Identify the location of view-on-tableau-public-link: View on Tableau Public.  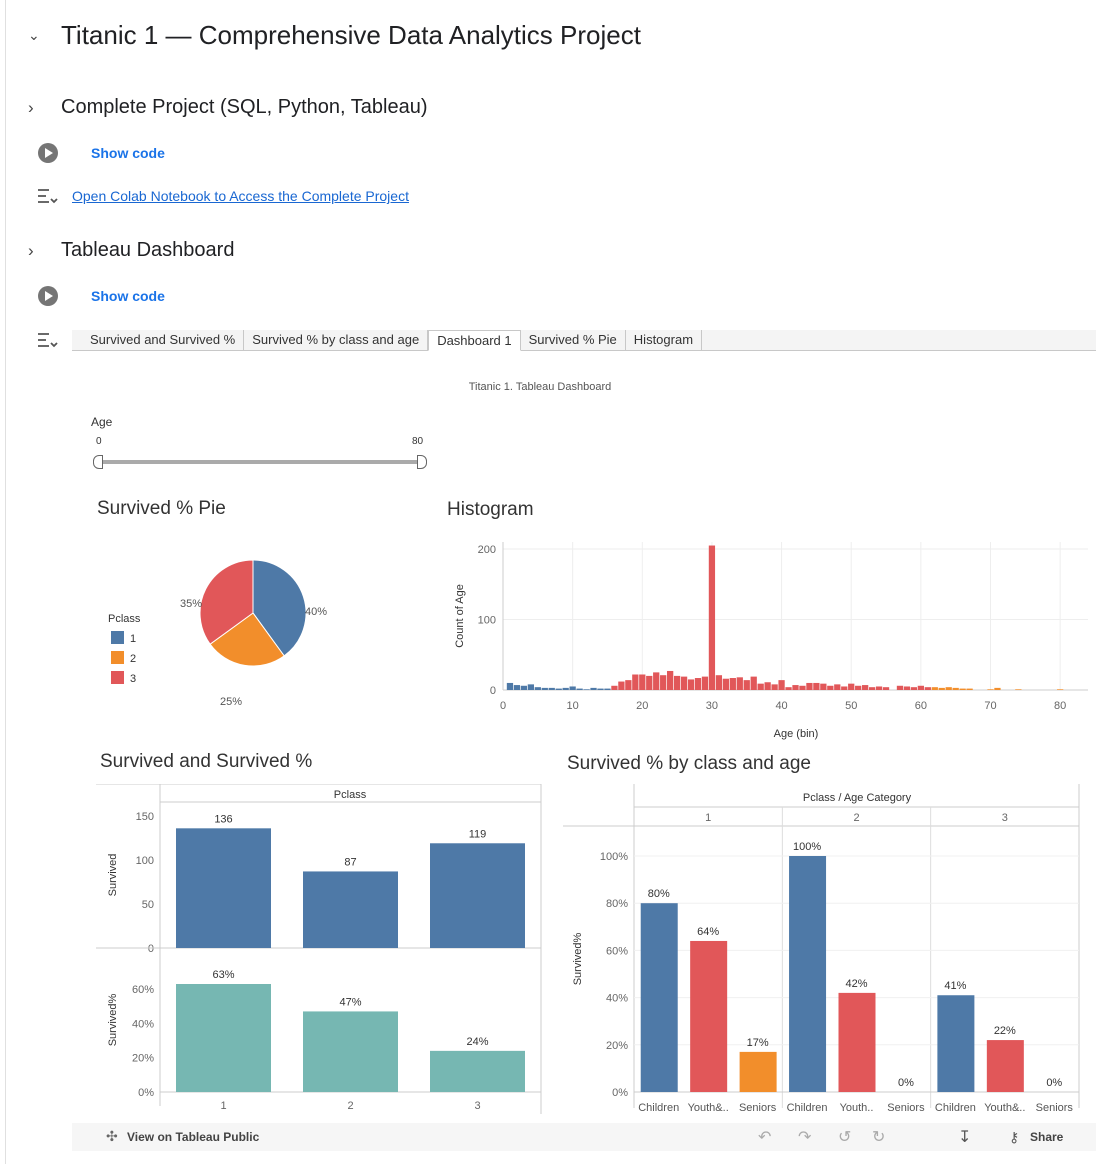
(193, 1137).